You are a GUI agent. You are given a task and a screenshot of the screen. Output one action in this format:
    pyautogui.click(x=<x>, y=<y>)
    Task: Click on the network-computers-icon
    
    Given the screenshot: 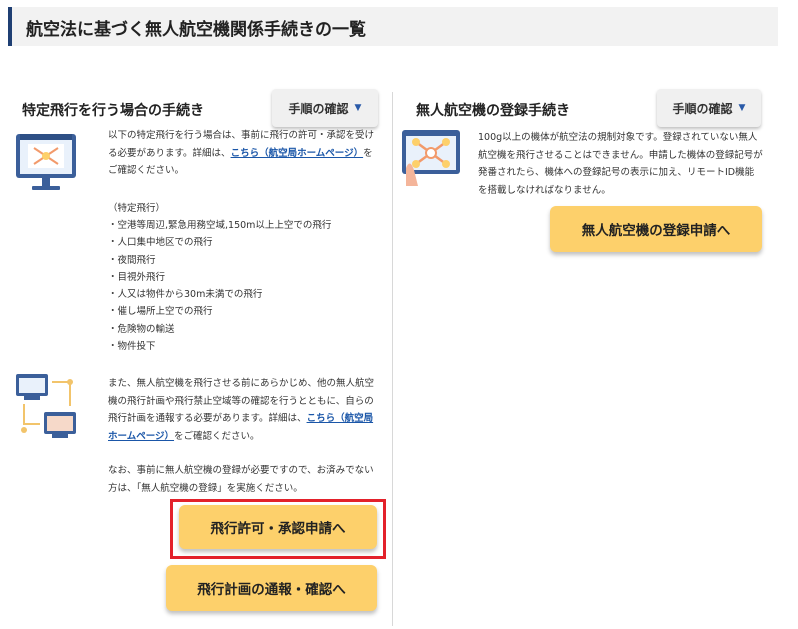 What is the action you would take?
    pyautogui.click(x=46, y=406)
    